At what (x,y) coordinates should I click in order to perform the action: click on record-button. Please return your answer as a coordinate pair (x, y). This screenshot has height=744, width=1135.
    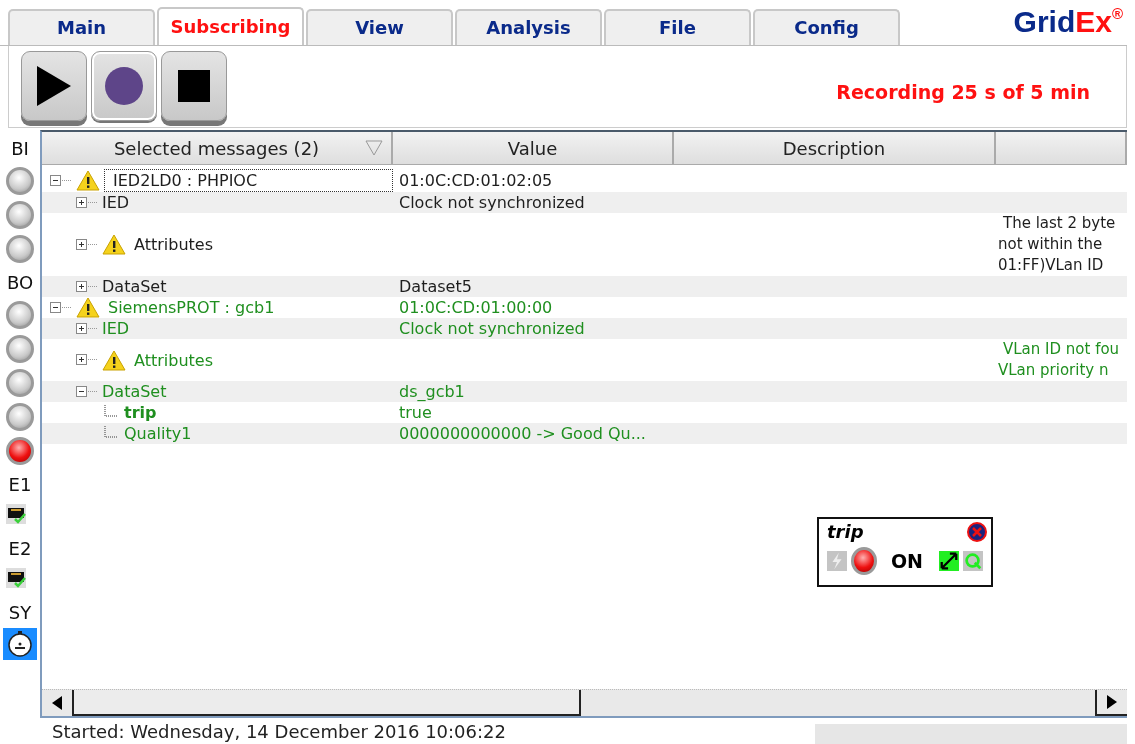
    Looking at the image, I should click on (124, 86).